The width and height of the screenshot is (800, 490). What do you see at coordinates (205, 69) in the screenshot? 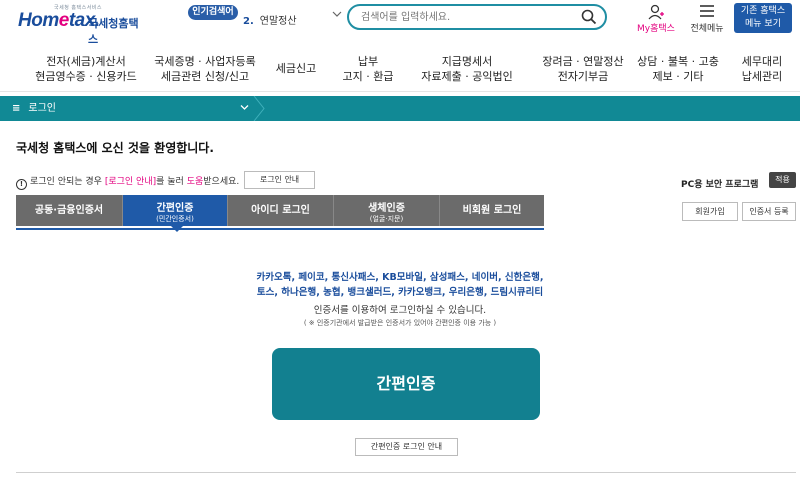
I see `gnb-item-certificates: 국세증명 · 사업자등록 세금관련 신청/신고` at bounding box center [205, 69].